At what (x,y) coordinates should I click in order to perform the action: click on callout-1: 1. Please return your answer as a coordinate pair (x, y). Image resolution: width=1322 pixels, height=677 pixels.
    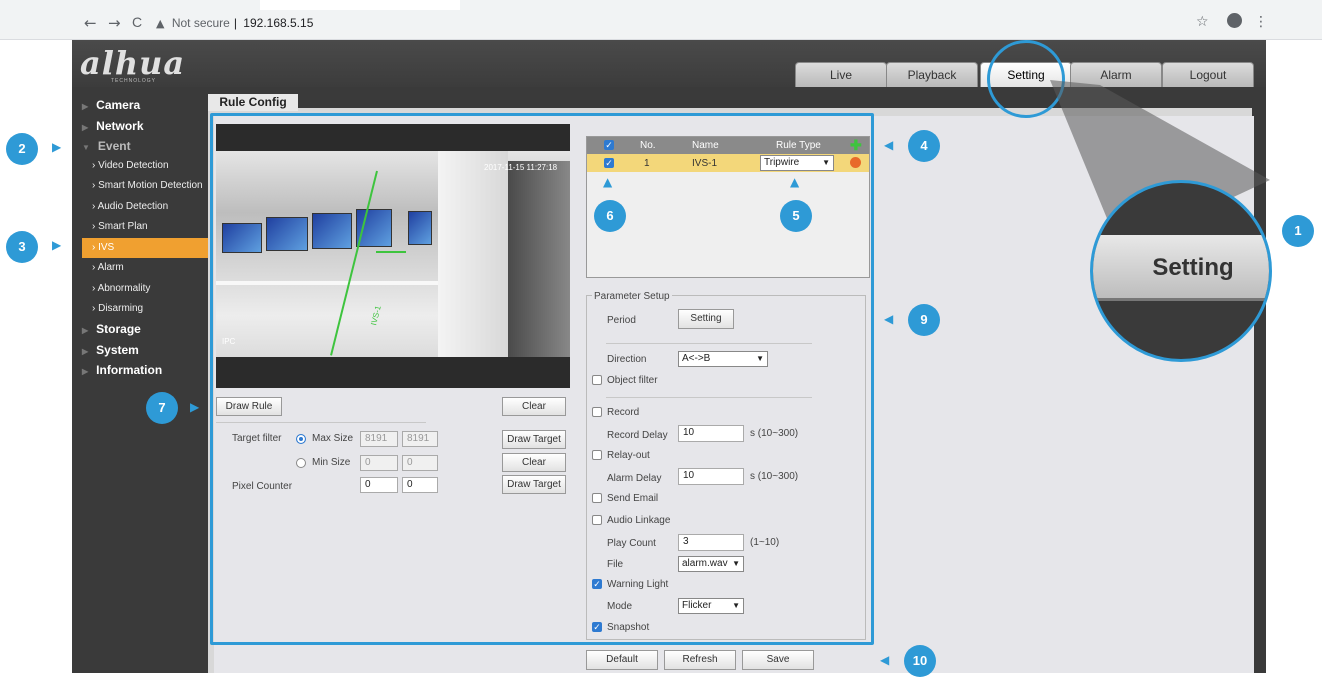
    Looking at the image, I should click on (1298, 231).